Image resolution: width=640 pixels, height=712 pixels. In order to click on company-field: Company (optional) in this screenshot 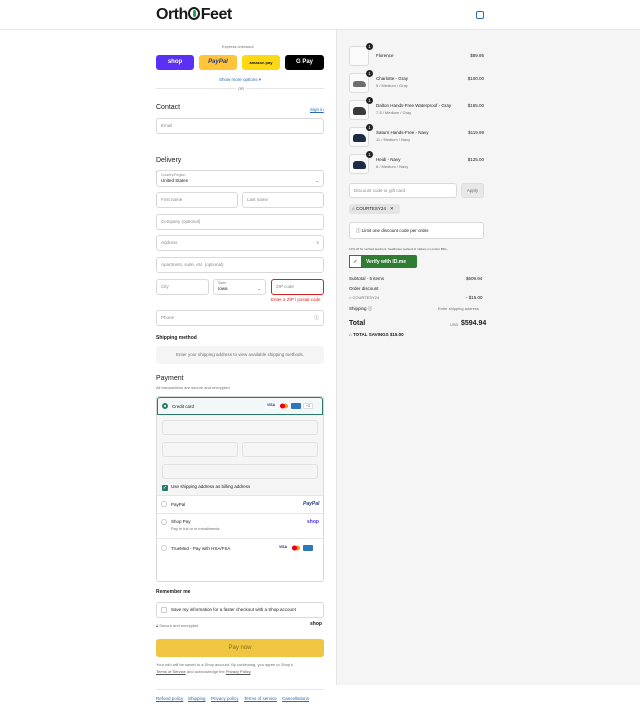, I will do `click(240, 222)`.